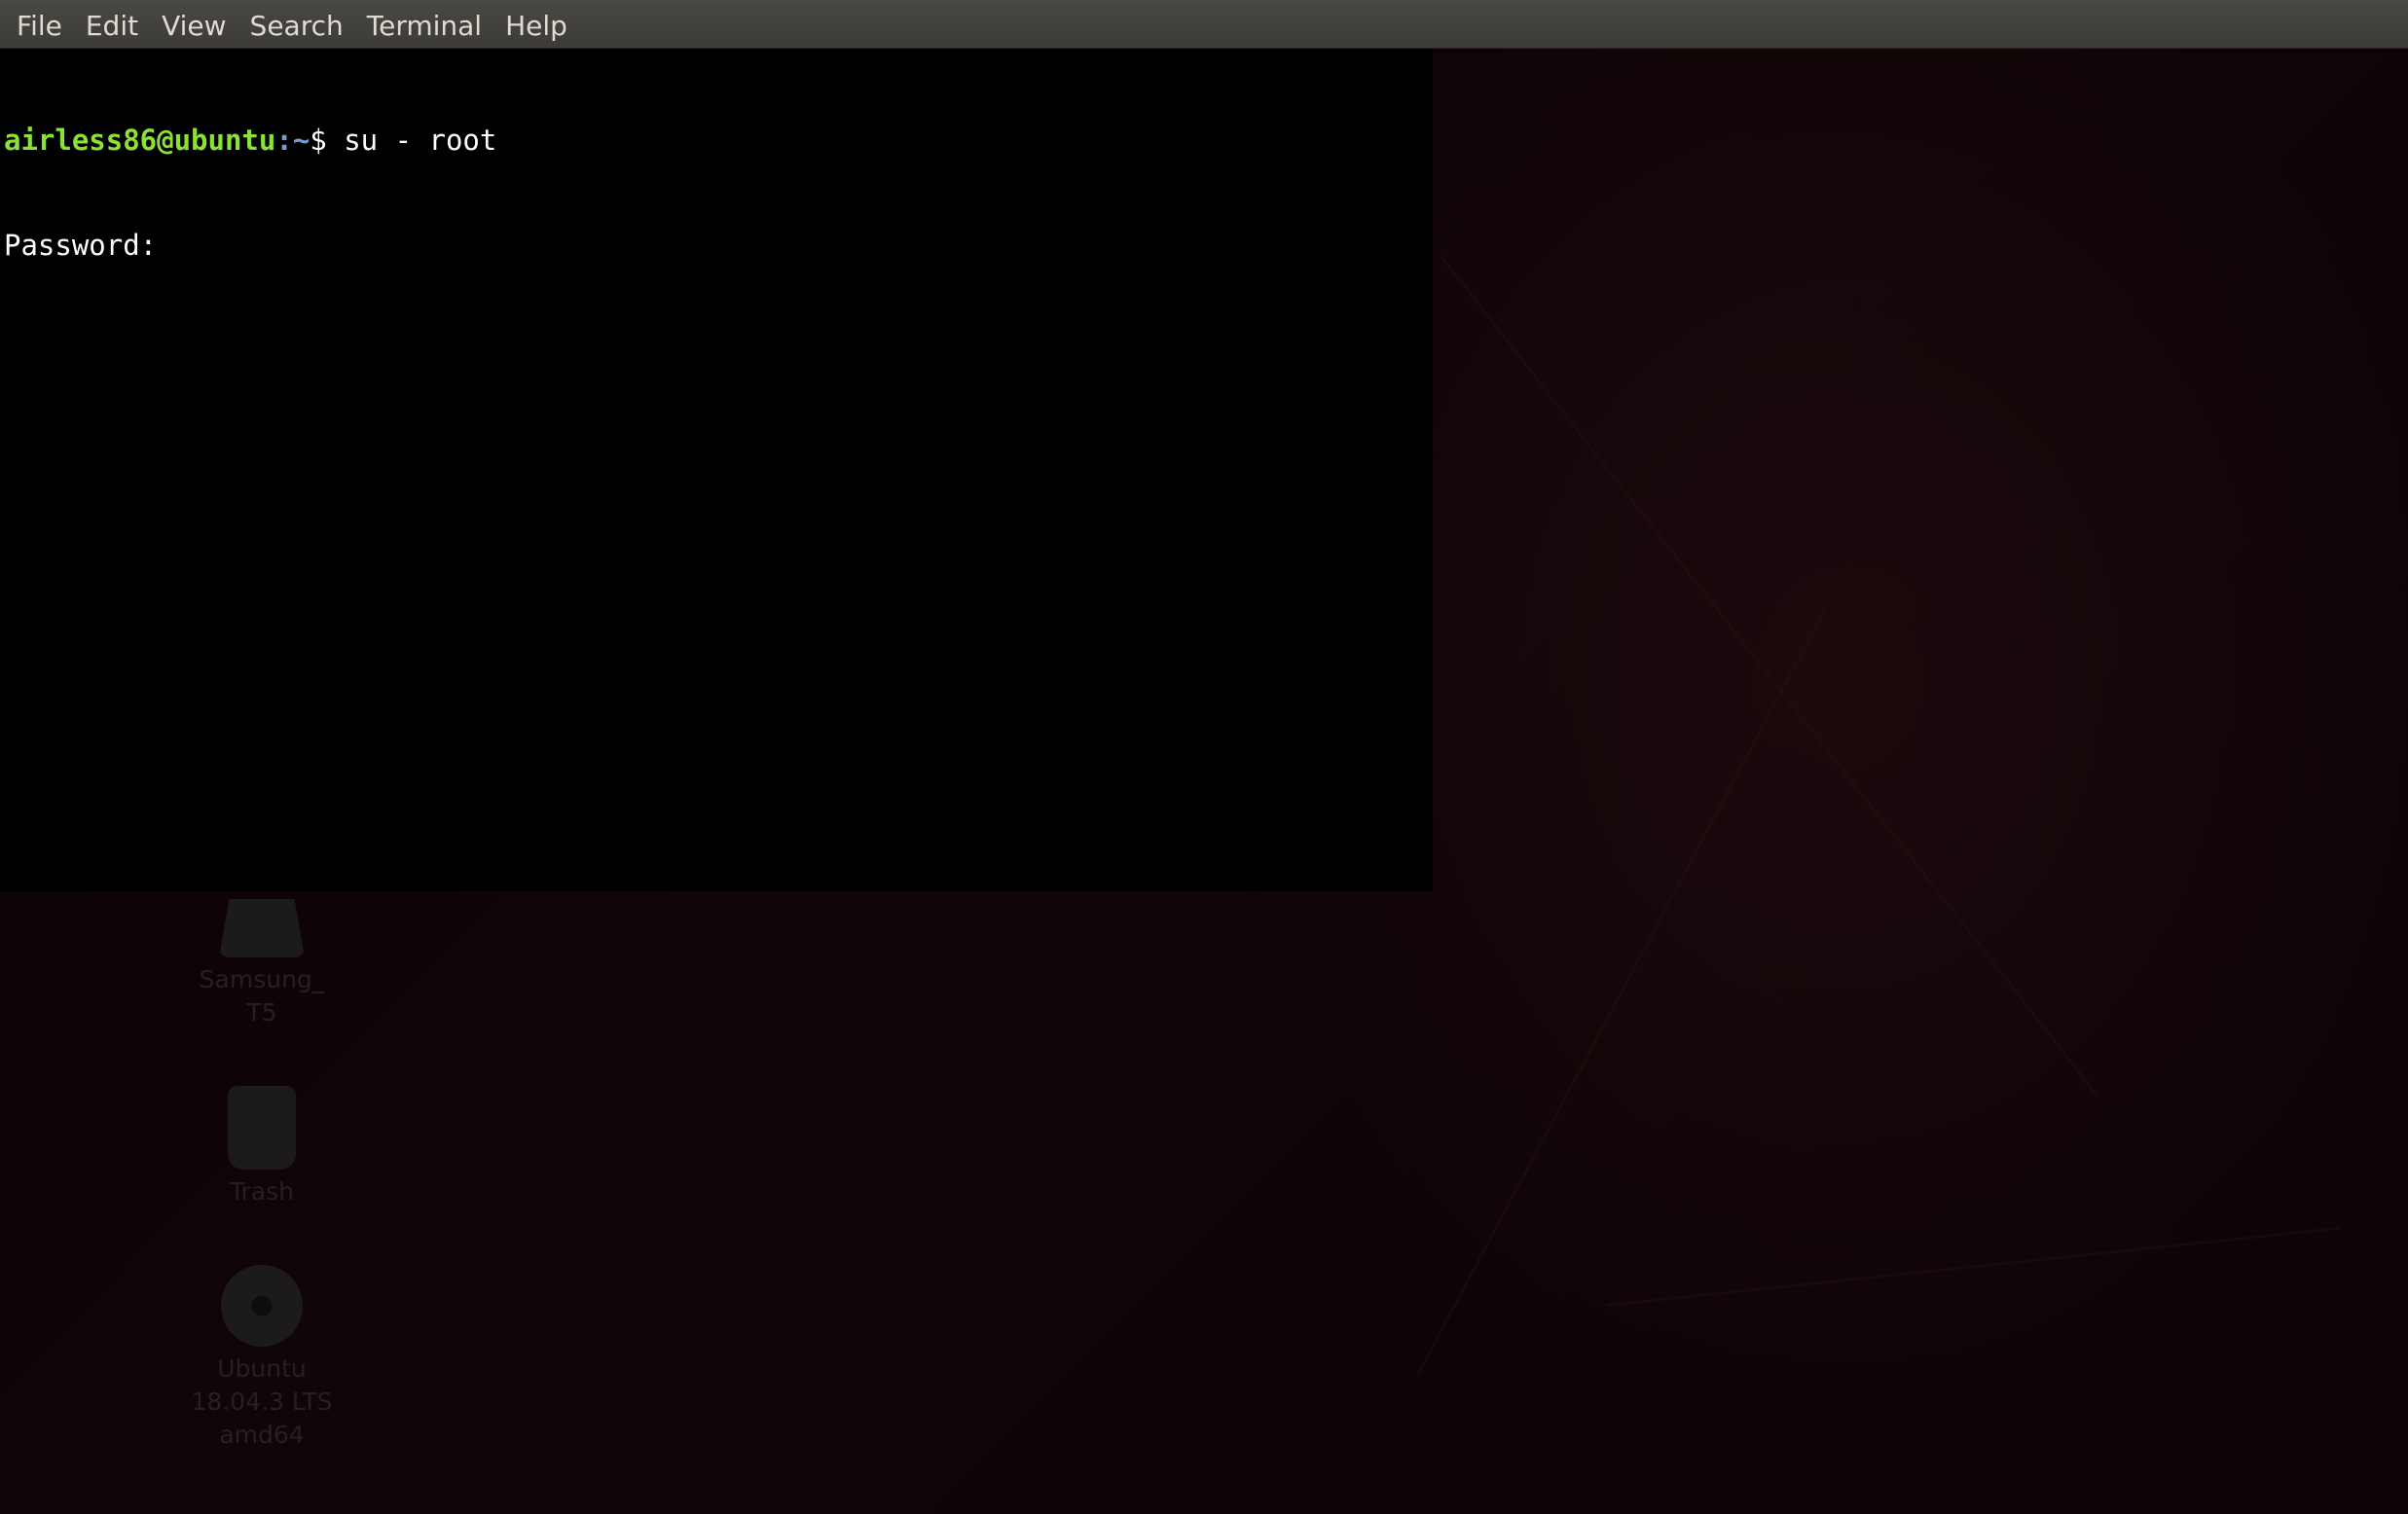 Image resolution: width=2408 pixels, height=1514 pixels. Describe the element at coordinates (262, 996) in the screenshot. I see `desktop-icon-label: Samsung_ T5` at that location.